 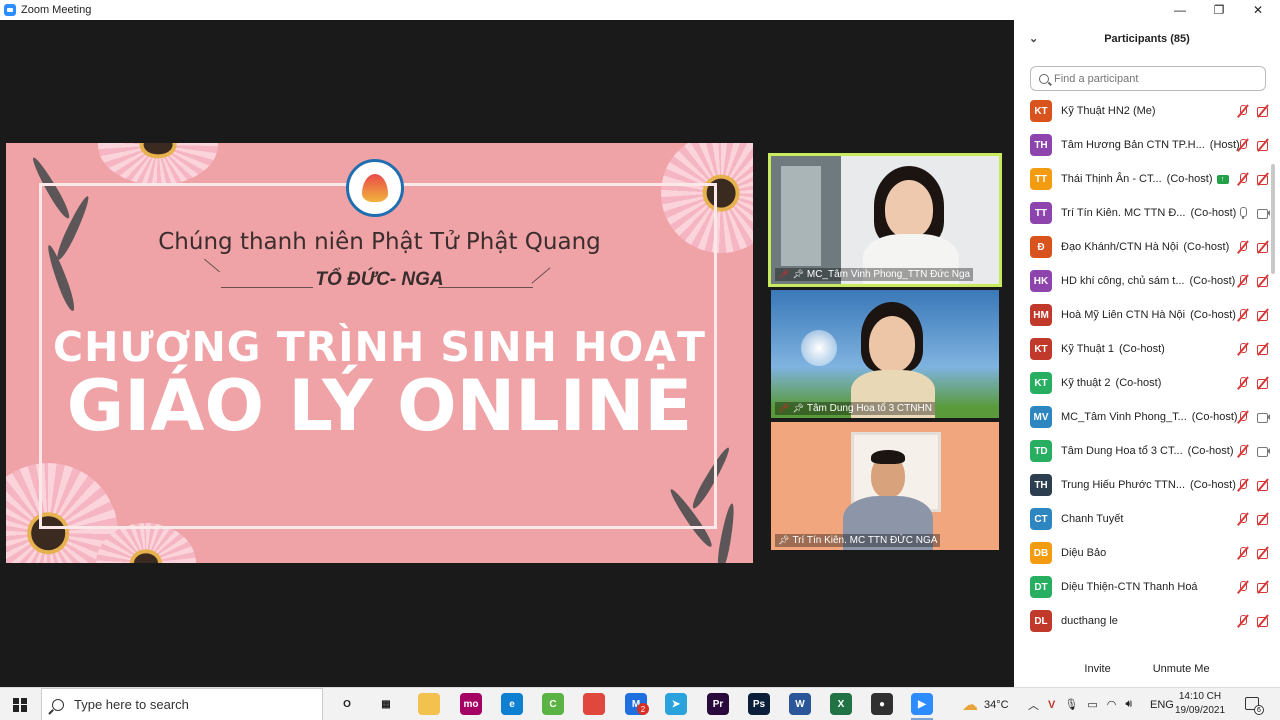 What do you see at coordinates (1180, 10) in the screenshot?
I see `minimize-button: —` at bounding box center [1180, 10].